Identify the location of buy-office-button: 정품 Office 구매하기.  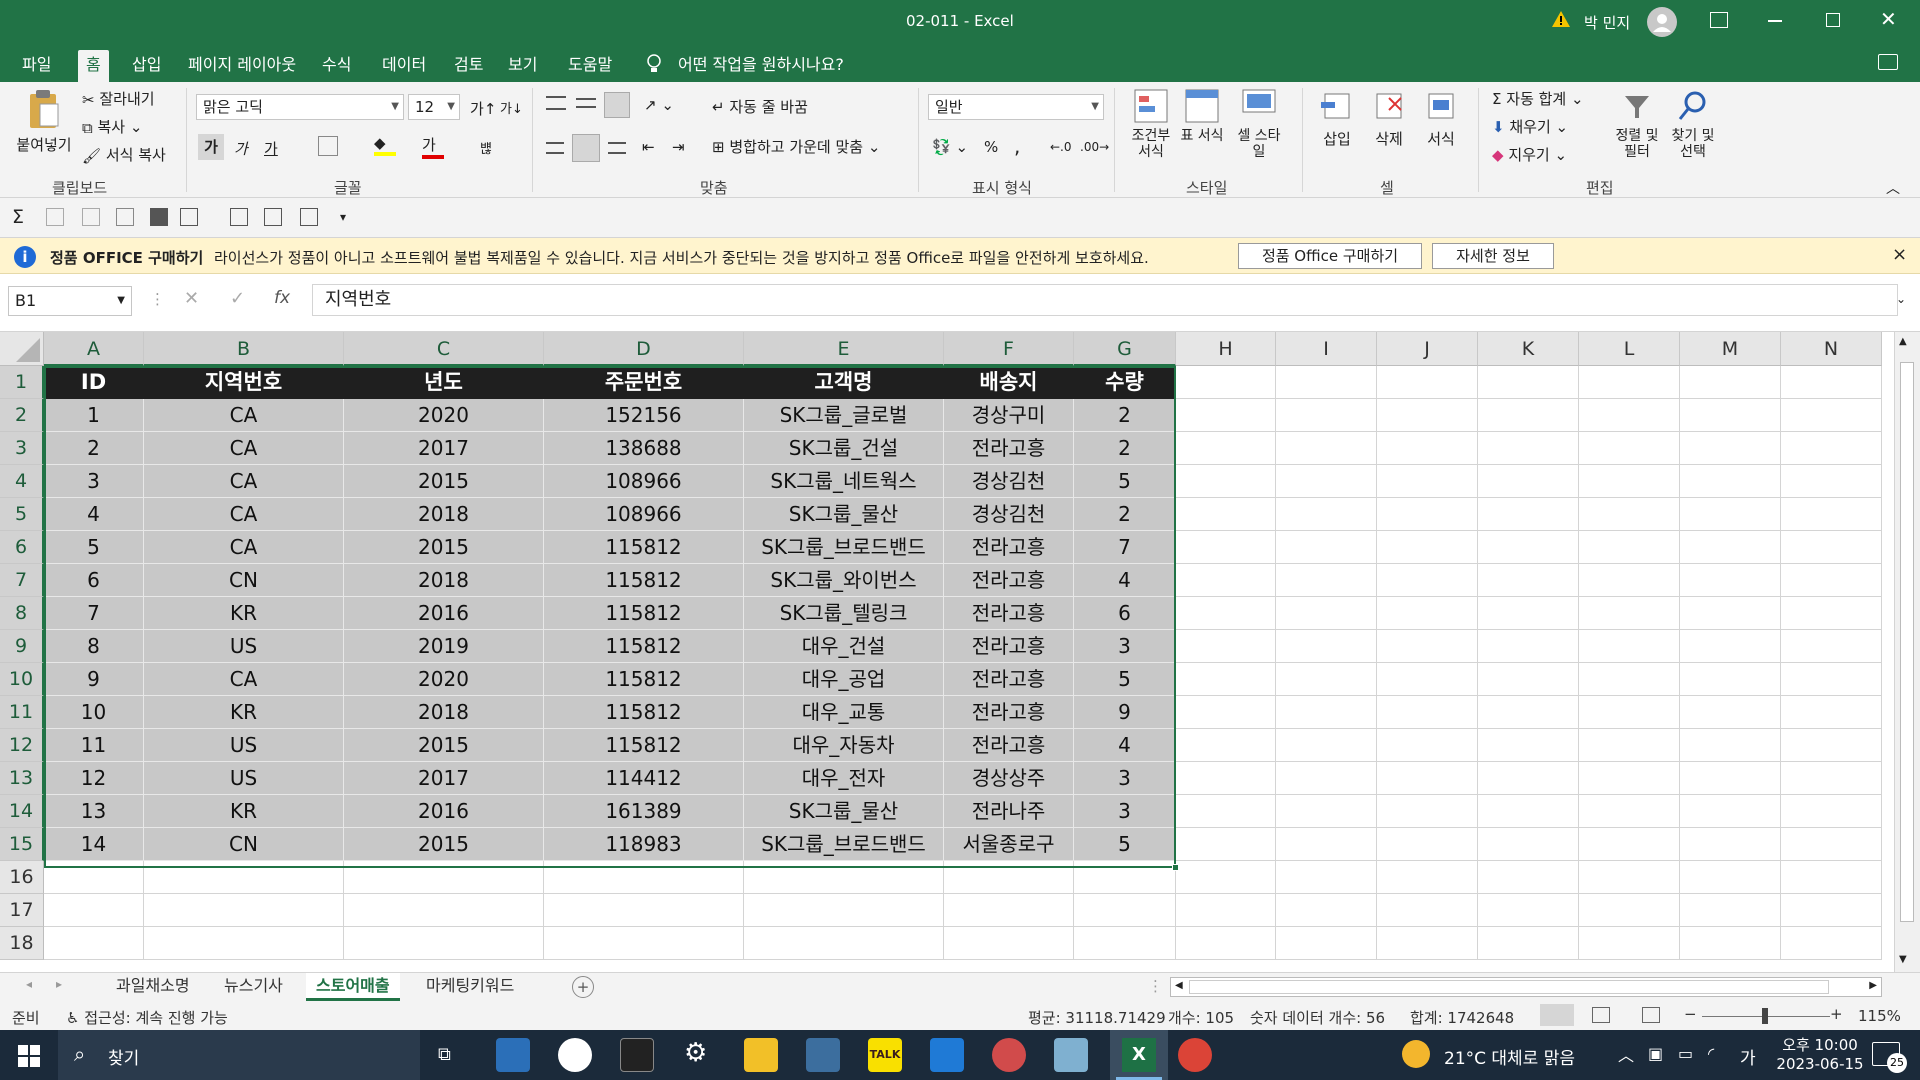
(1330, 256).